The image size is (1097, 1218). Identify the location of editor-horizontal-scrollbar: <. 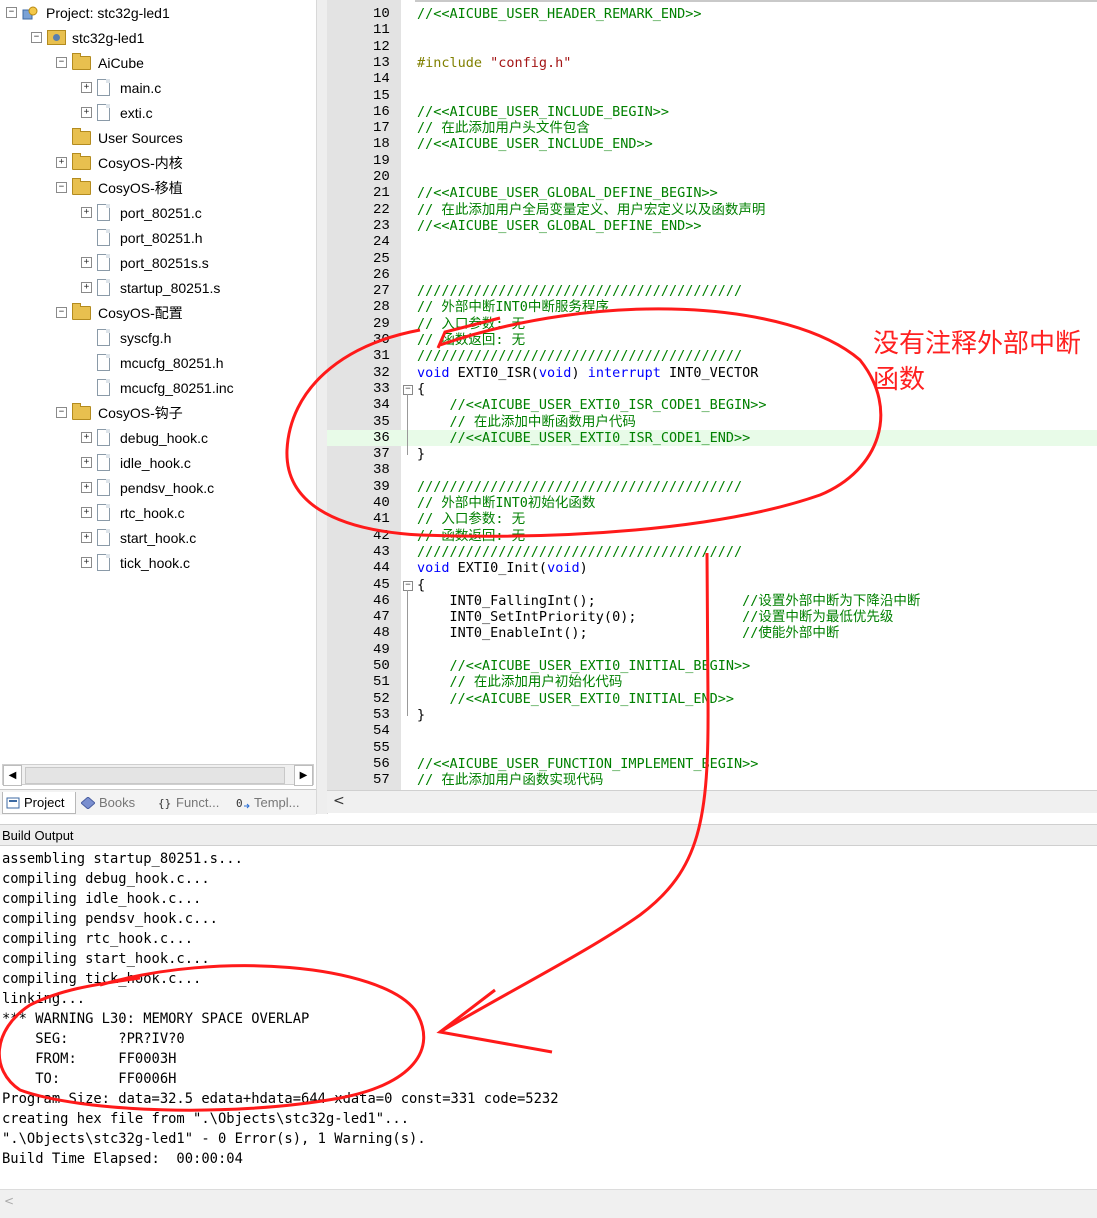
(712, 801).